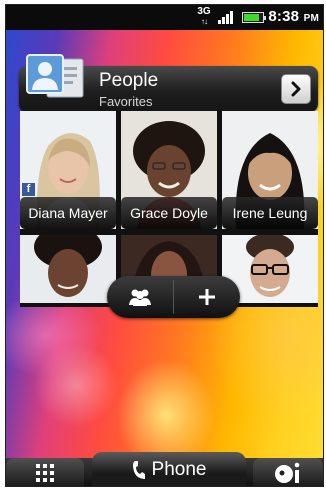  I want to click on phone-button: Phone, so click(169, 469).